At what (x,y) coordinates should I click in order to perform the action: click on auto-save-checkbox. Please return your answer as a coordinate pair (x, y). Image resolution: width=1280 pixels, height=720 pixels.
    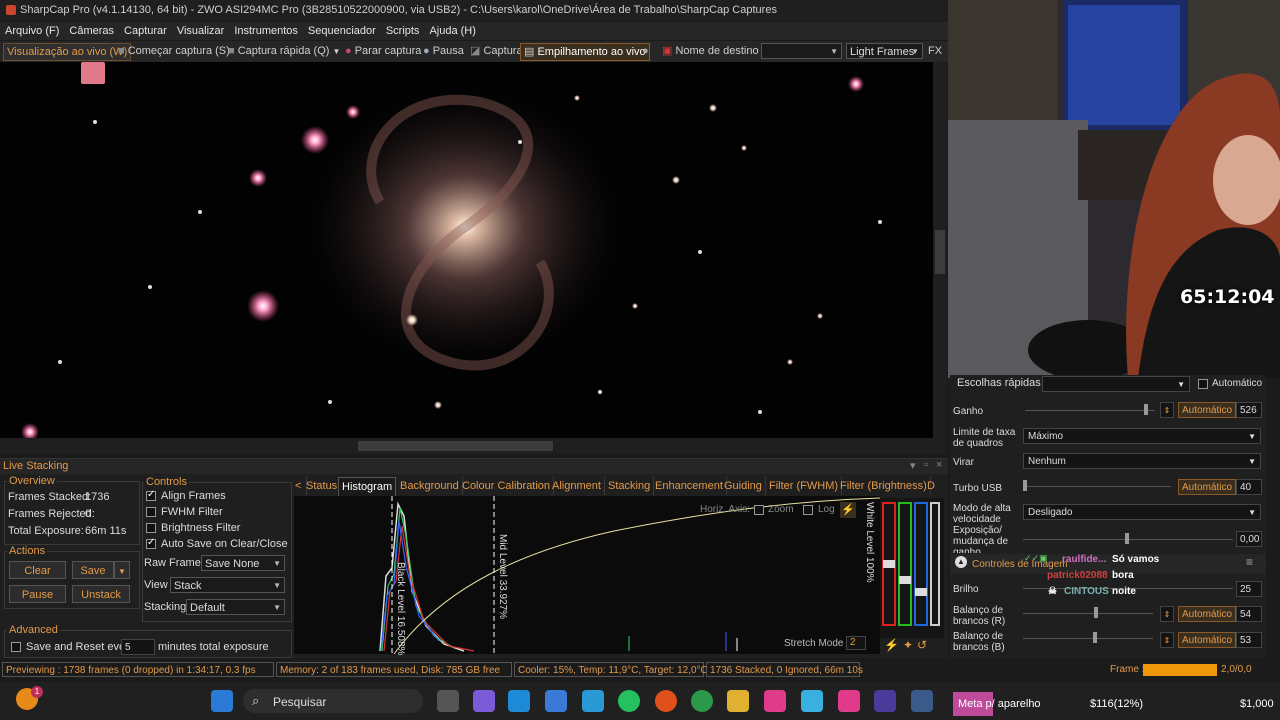
    Looking at the image, I should click on (151, 543).